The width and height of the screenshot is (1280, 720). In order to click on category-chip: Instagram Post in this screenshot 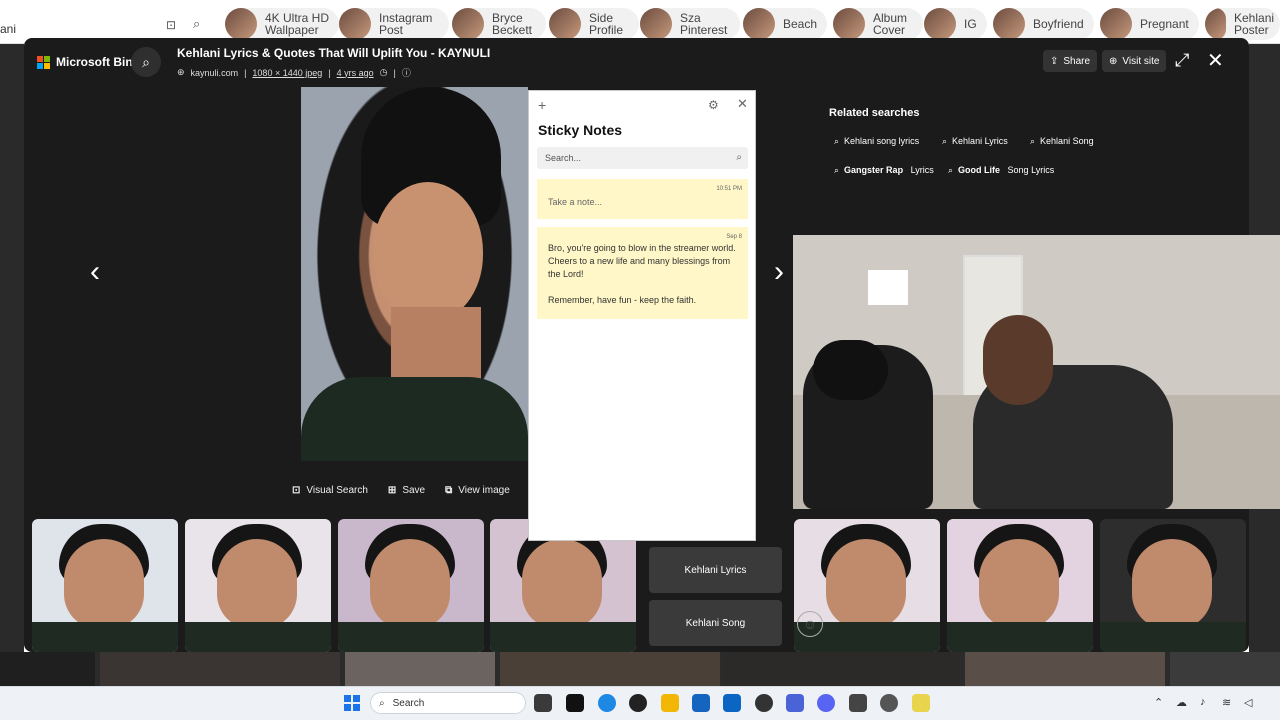, I will do `click(394, 24)`.